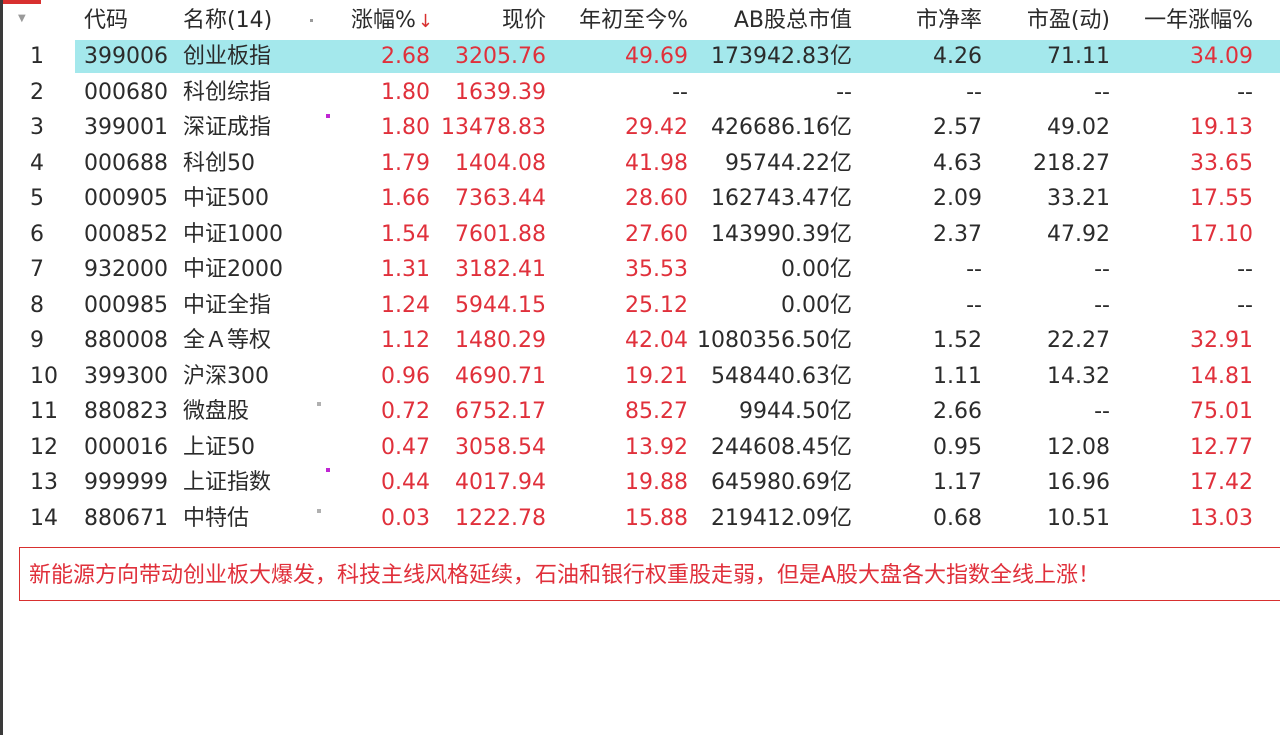  Describe the element at coordinates (126, 163) in the screenshot. I see `cell-code: 000688` at that location.